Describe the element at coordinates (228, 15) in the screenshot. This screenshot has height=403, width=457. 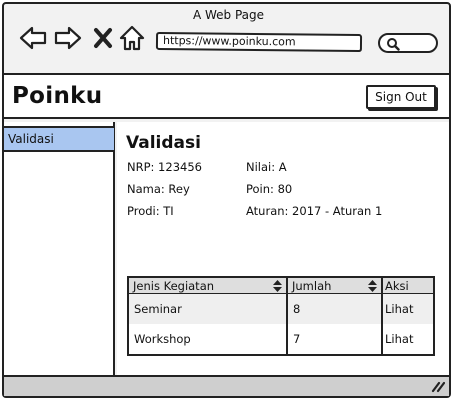
I see `browser-title: A Web Page` at that location.